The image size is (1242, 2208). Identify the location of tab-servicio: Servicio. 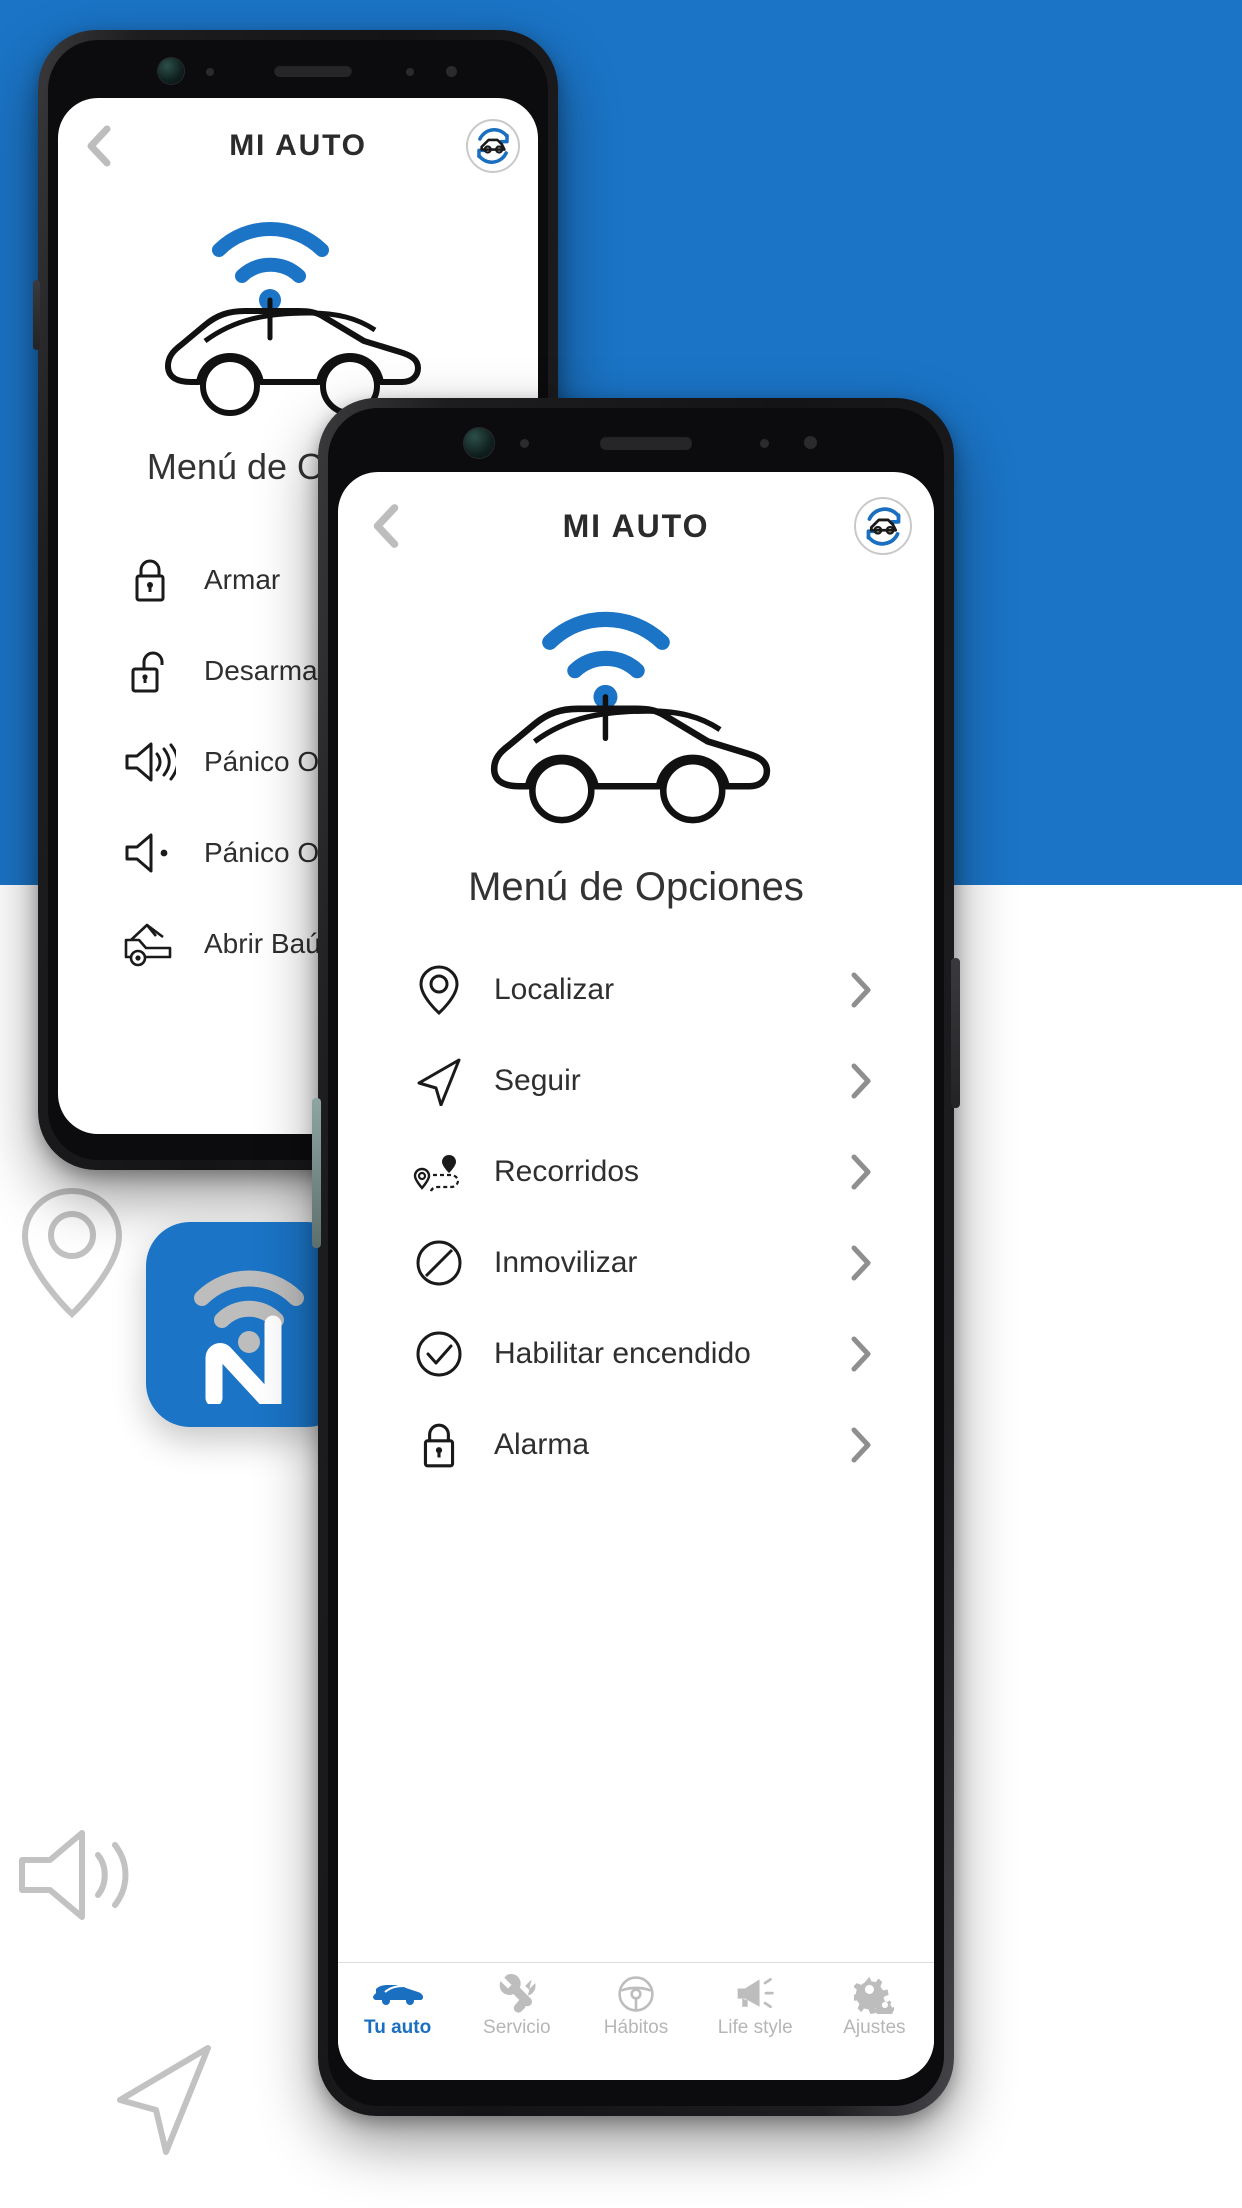
(516, 2006).